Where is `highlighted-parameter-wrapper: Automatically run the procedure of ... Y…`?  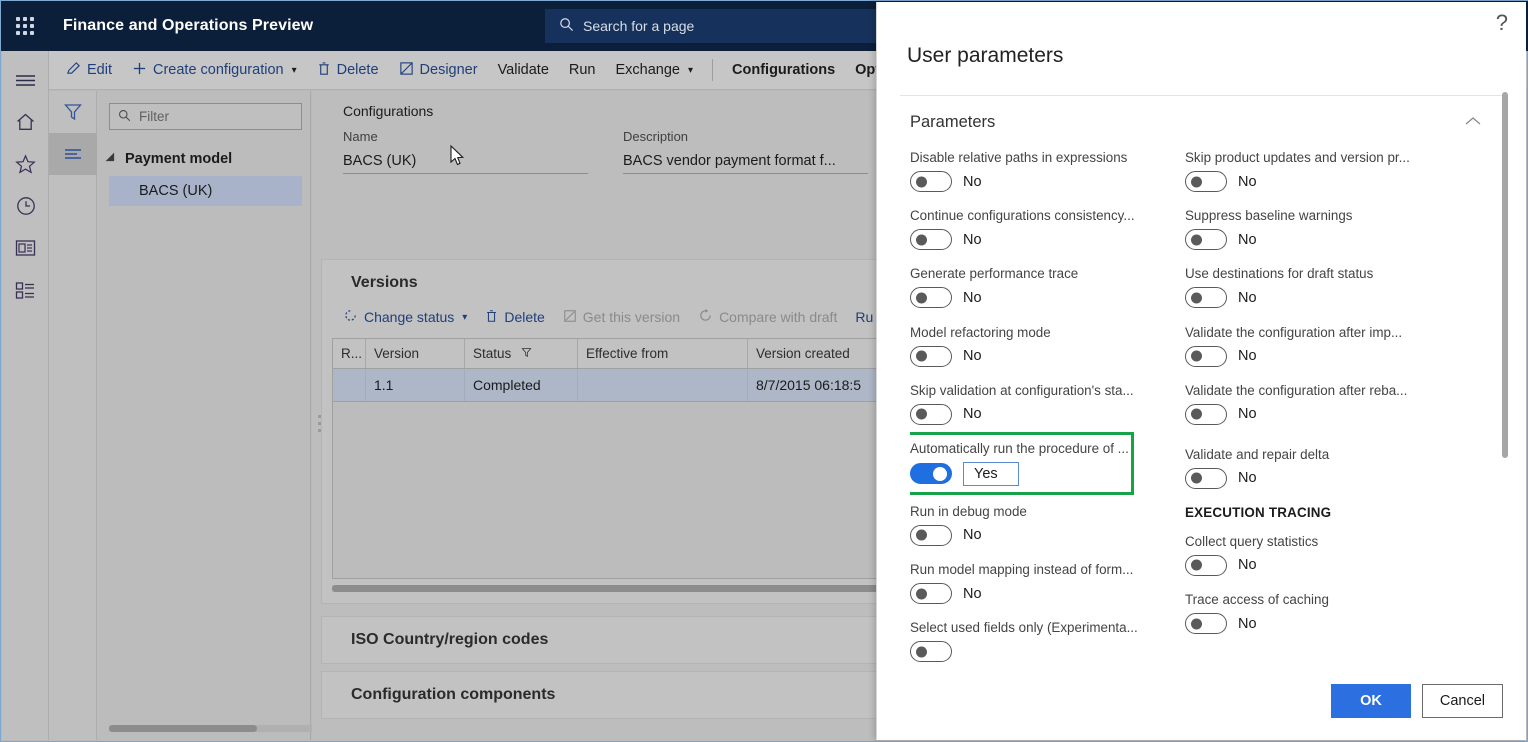 highlighted-parameter-wrapper: Automatically run the procedure of ... Y… is located at coordinates (1050, 463).